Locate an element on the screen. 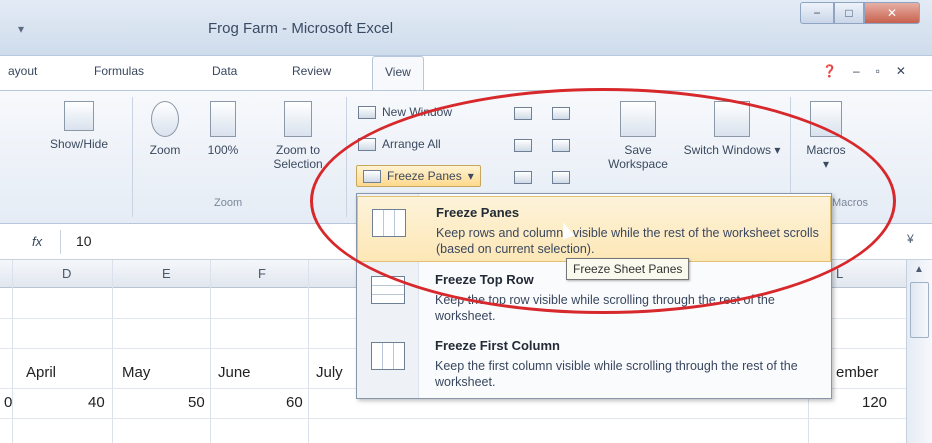  cell-d-month: April is located at coordinates (41, 372).